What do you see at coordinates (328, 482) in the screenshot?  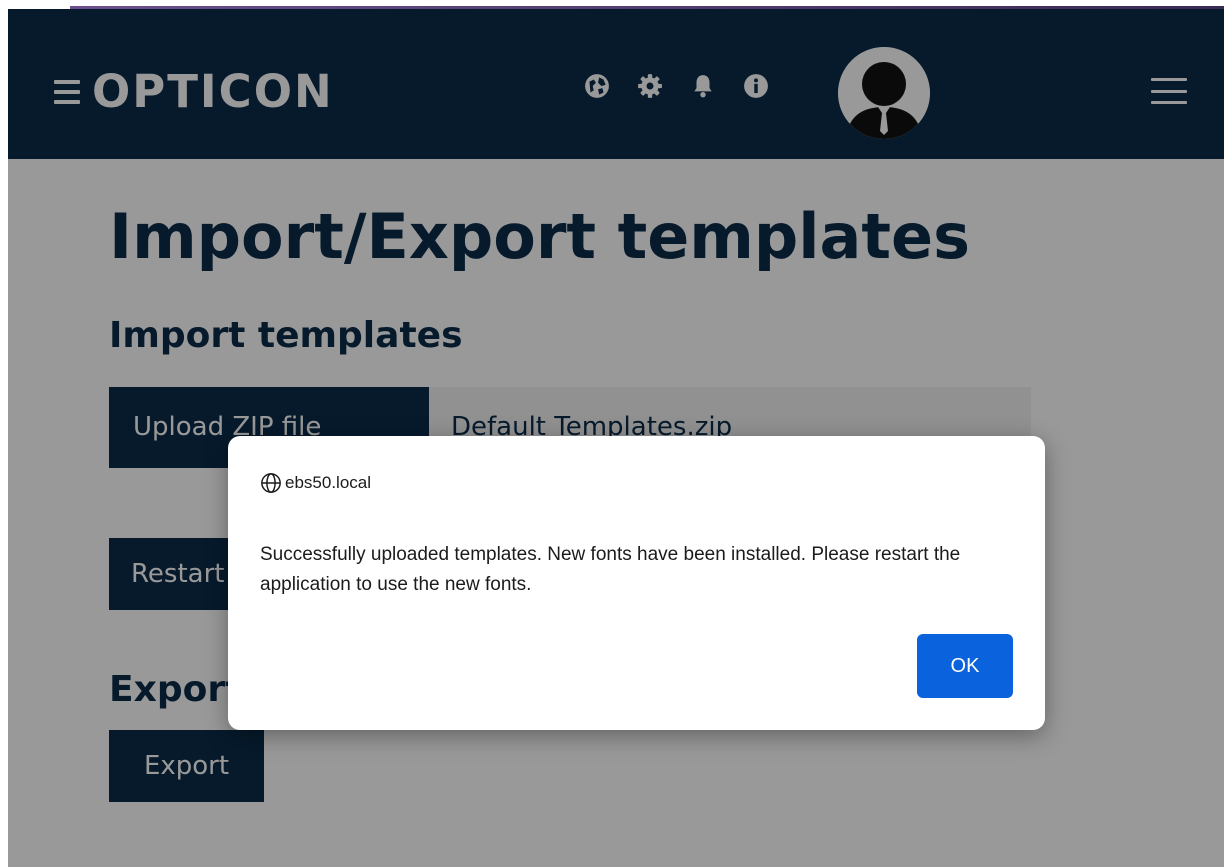 I see `dialog-origin-host: ebs50.local` at bounding box center [328, 482].